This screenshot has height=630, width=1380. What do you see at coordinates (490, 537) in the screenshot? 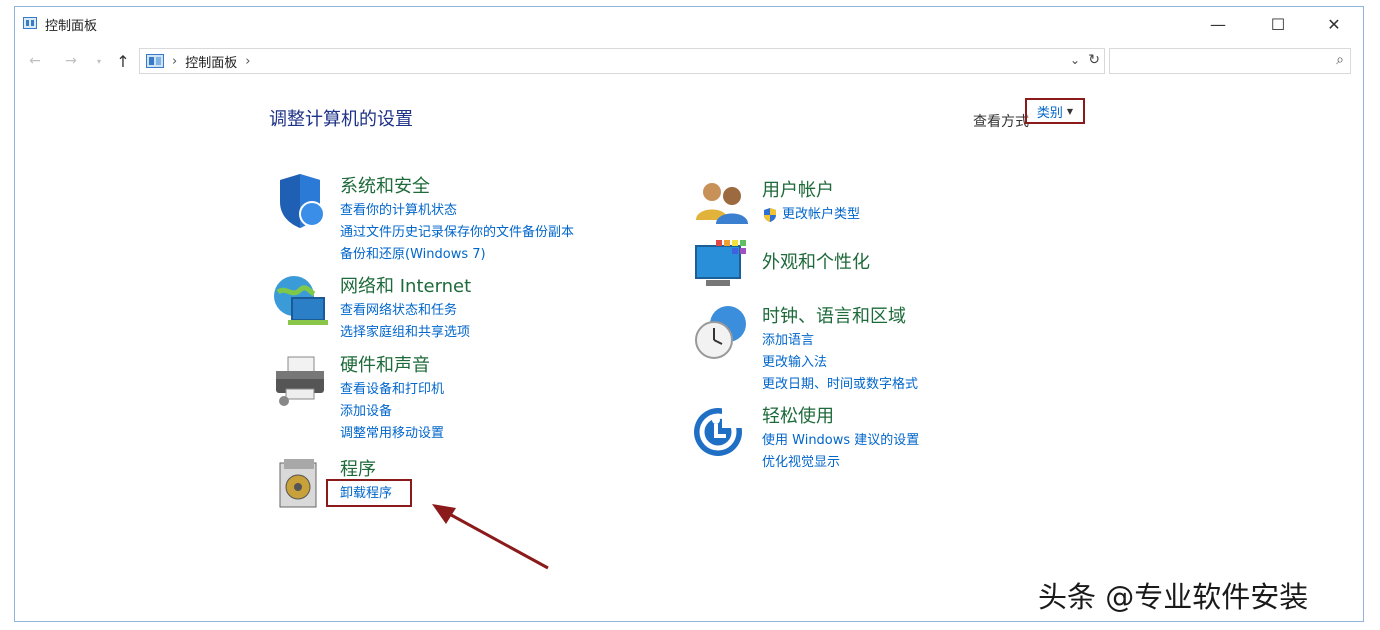
I see `annotation-arrow-icon` at bounding box center [490, 537].